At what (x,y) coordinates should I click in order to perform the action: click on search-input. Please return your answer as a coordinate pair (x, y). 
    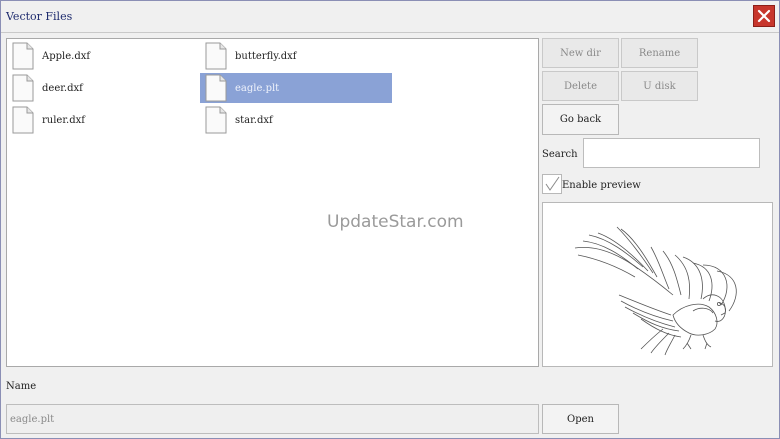
    Looking at the image, I should click on (671, 153).